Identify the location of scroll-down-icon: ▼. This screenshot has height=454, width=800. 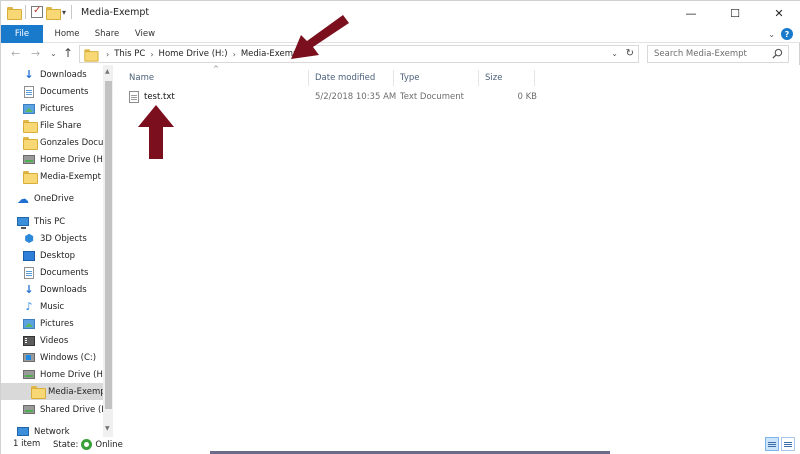
(107, 428).